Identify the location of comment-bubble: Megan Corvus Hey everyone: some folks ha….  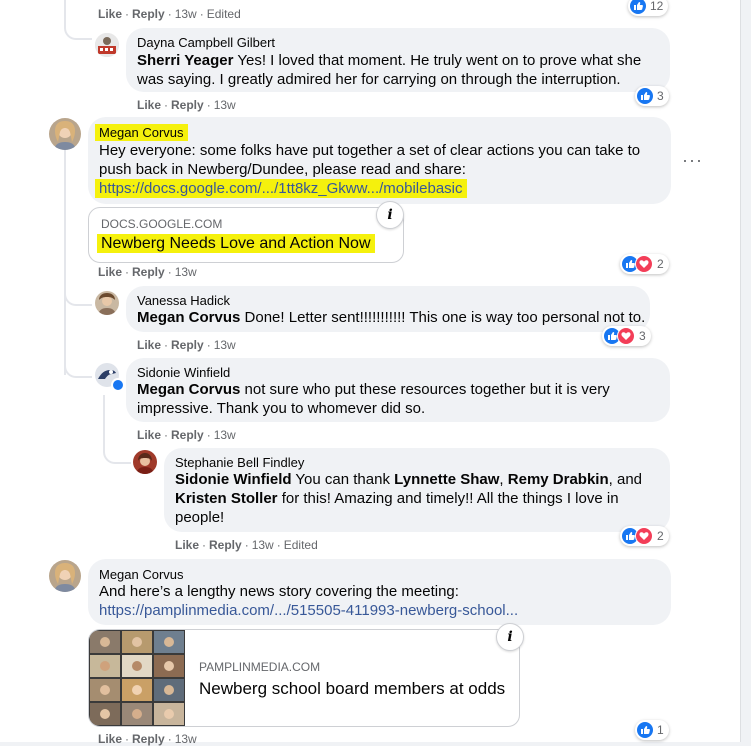
(379, 160).